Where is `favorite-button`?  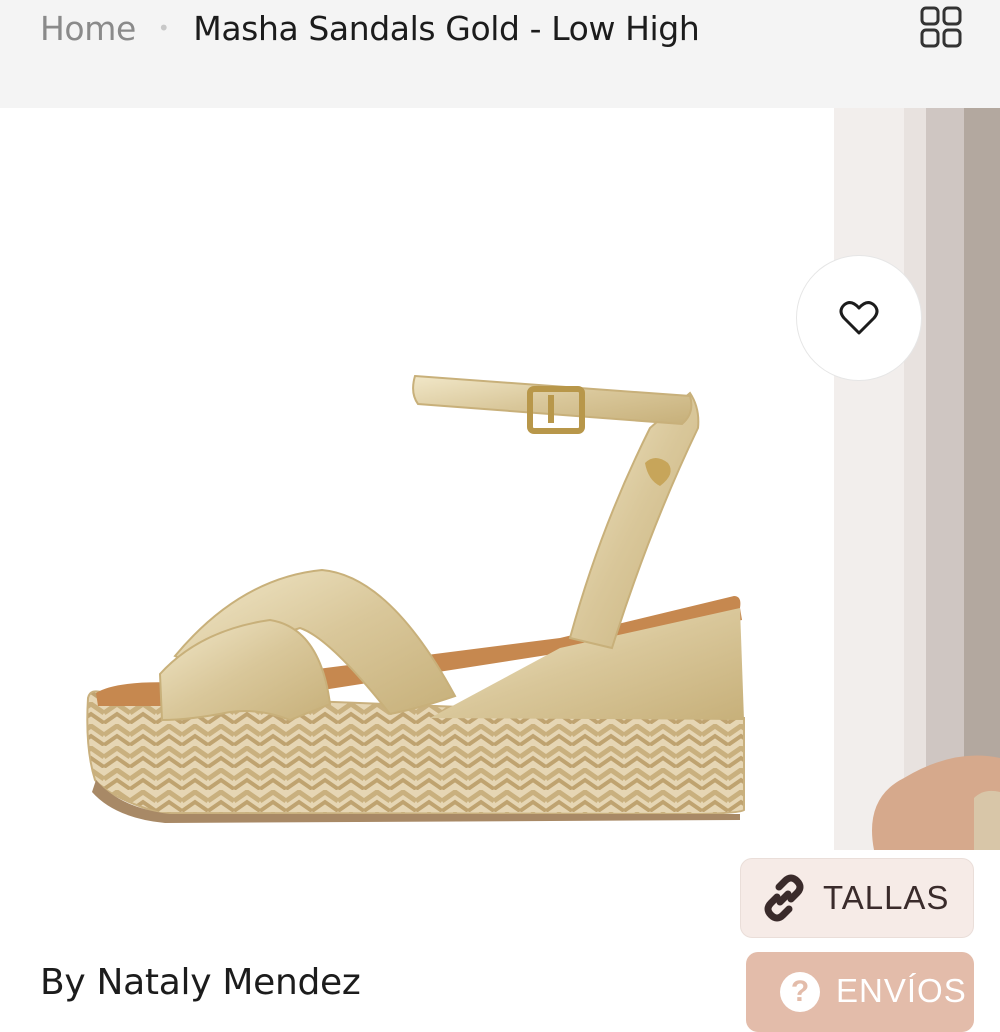 favorite-button is located at coordinates (859, 318).